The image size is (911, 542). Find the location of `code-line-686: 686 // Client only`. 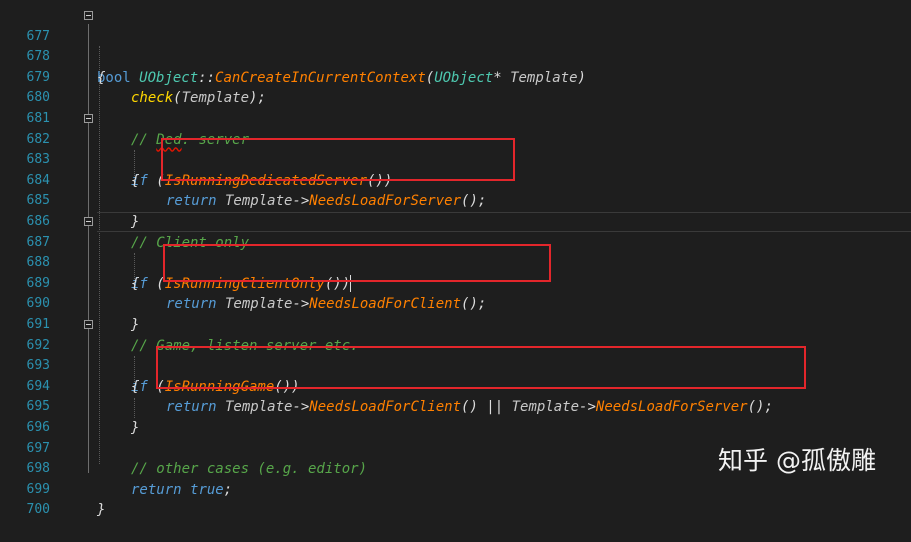

code-line-686: 686 // Client only is located at coordinates (455, 221).